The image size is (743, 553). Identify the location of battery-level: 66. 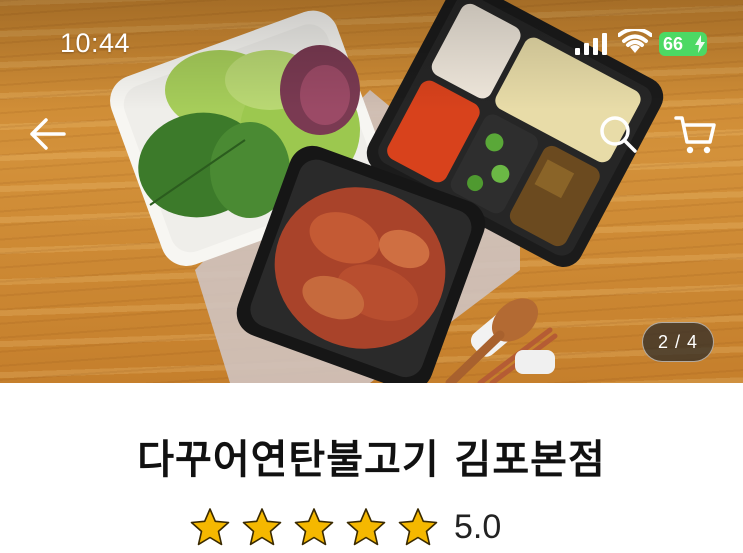
(673, 44).